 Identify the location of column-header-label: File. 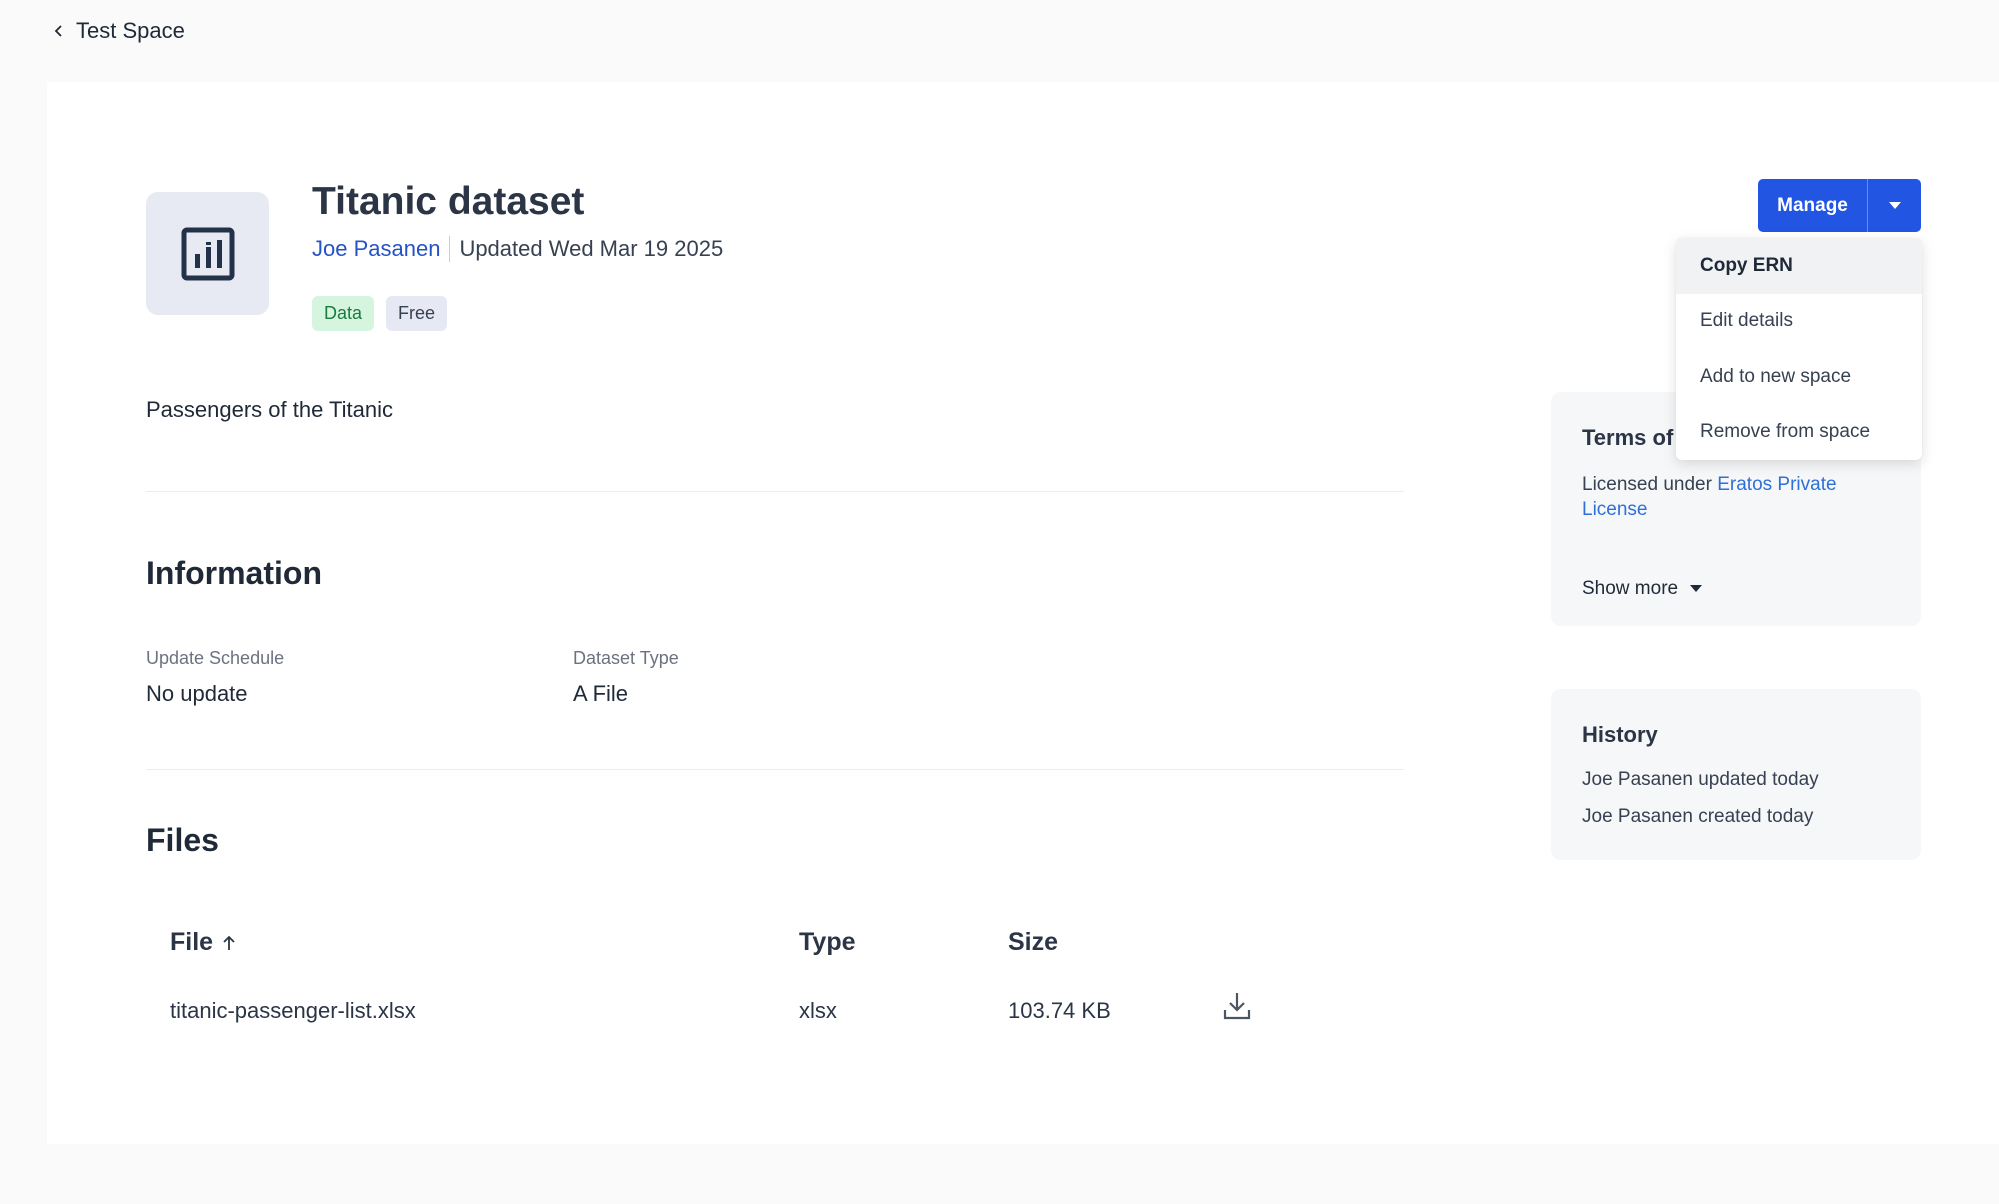
(192, 942).